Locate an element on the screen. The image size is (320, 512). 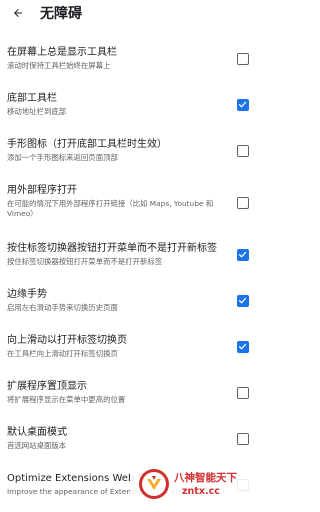
setting-subtitle: 在工具栏向上滑动打开标签切换页 is located at coordinates (62, 353).